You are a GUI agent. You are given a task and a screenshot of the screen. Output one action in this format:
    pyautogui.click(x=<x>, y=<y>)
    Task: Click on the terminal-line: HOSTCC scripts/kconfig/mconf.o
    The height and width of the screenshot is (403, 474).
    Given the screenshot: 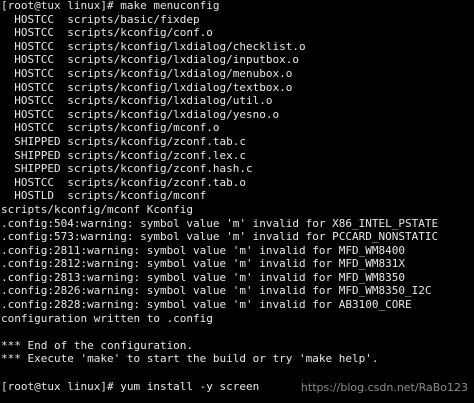 What is the action you would take?
    pyautogui.click(x=110, y=128)
    